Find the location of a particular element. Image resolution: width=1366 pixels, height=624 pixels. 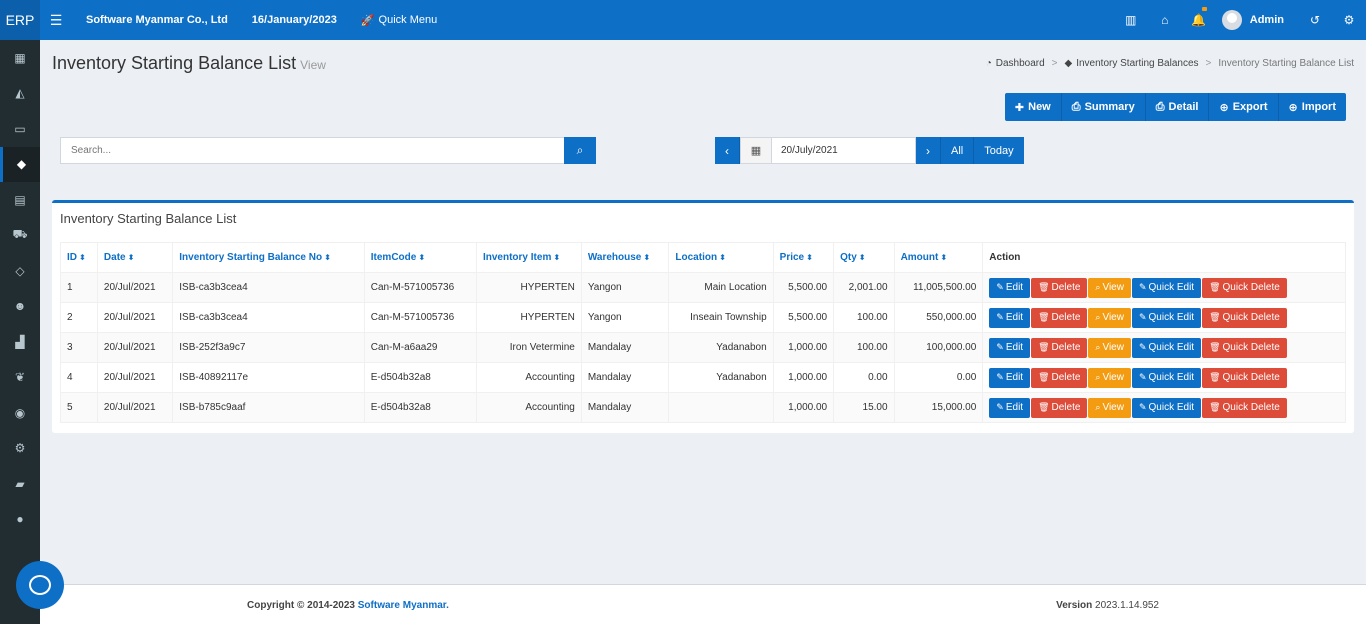

breadcrumb-dashboard: Dashboard is located at coordinates (1020, 63).